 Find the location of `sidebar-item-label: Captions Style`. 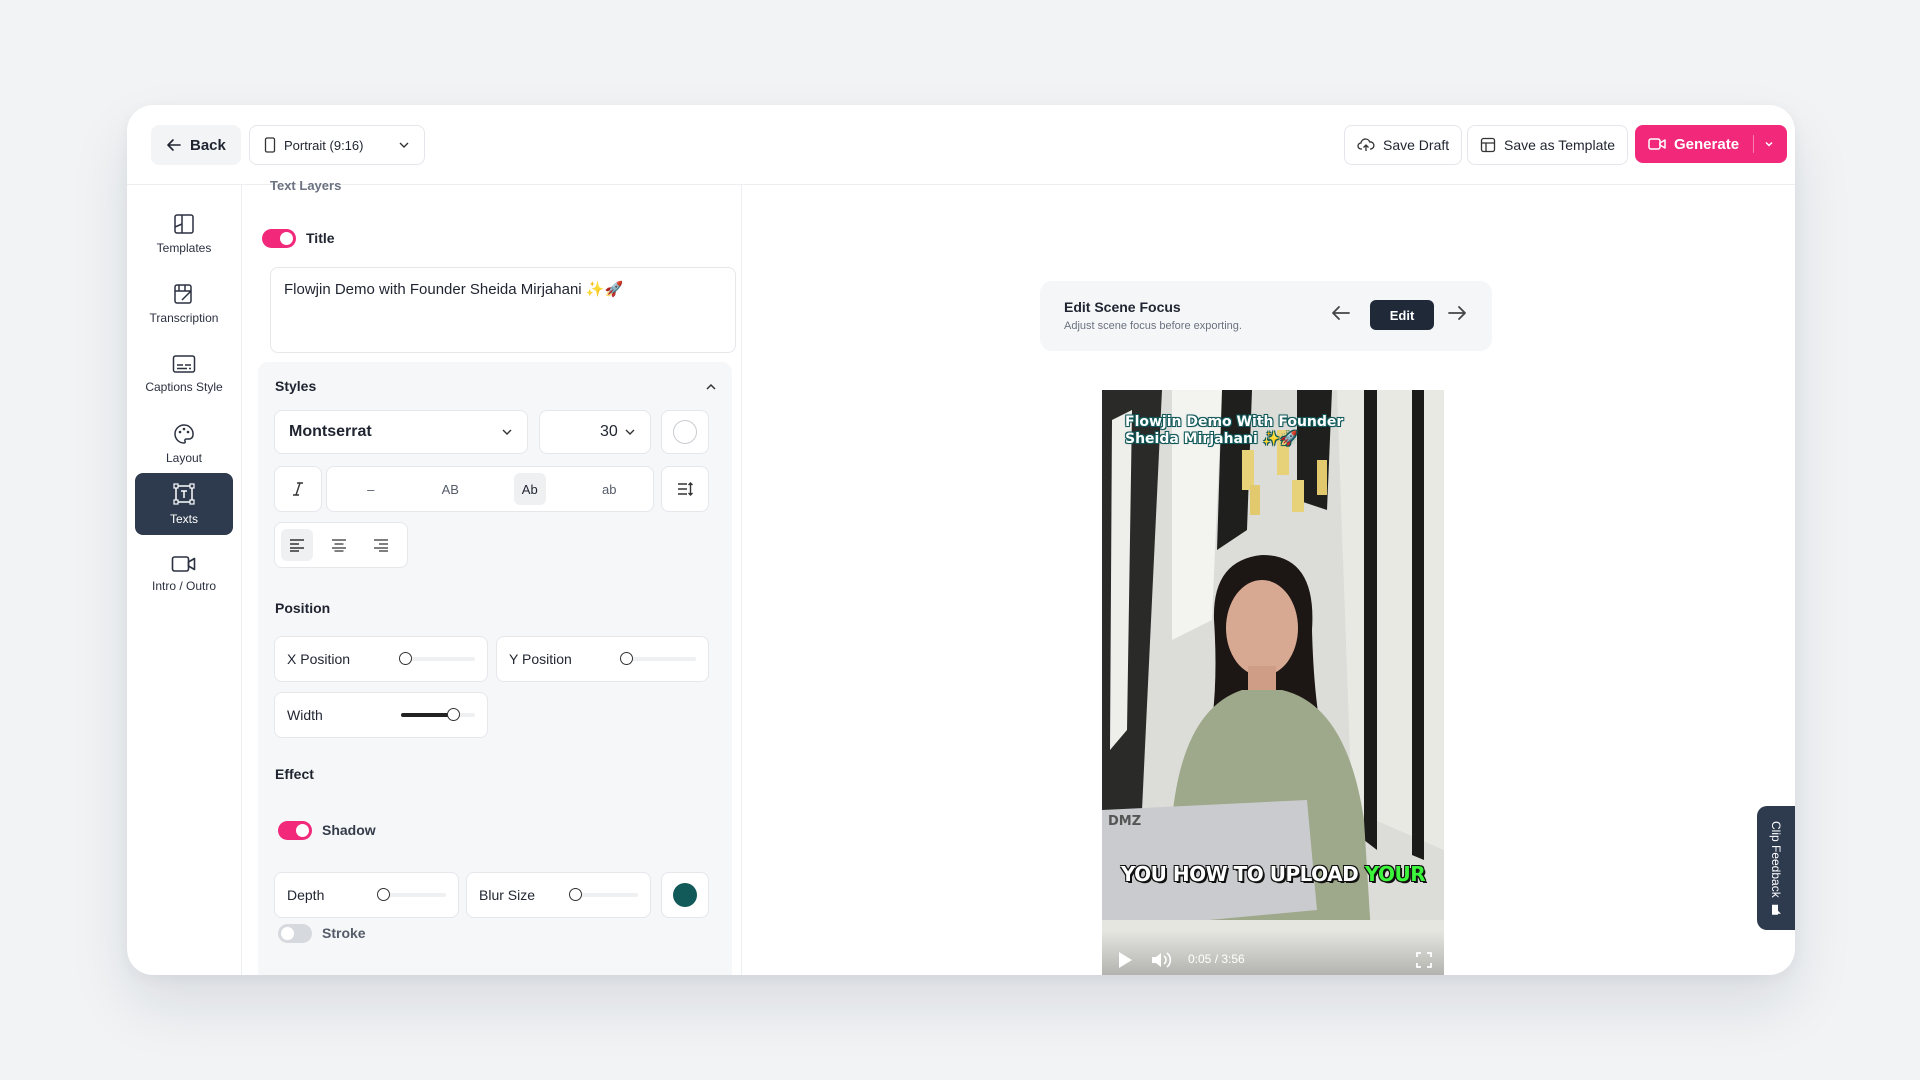

sidebar-item-label: Captions Style is located at coordinates (184, 387).